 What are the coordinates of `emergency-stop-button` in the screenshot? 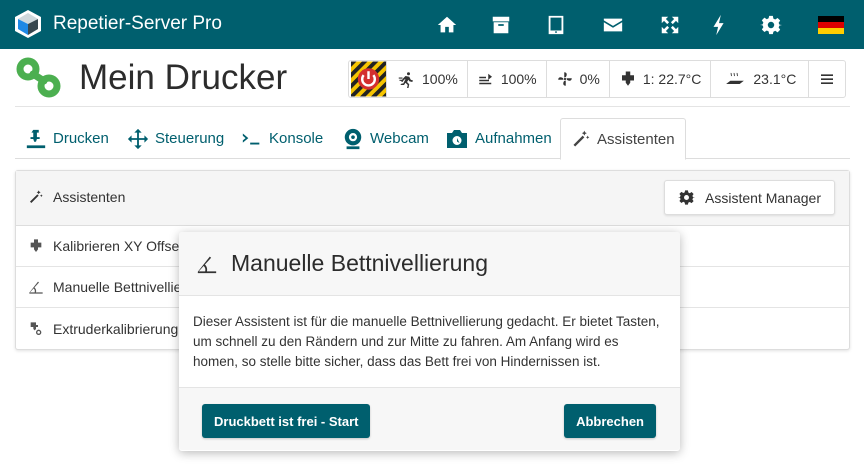 It's located at (369, 79).